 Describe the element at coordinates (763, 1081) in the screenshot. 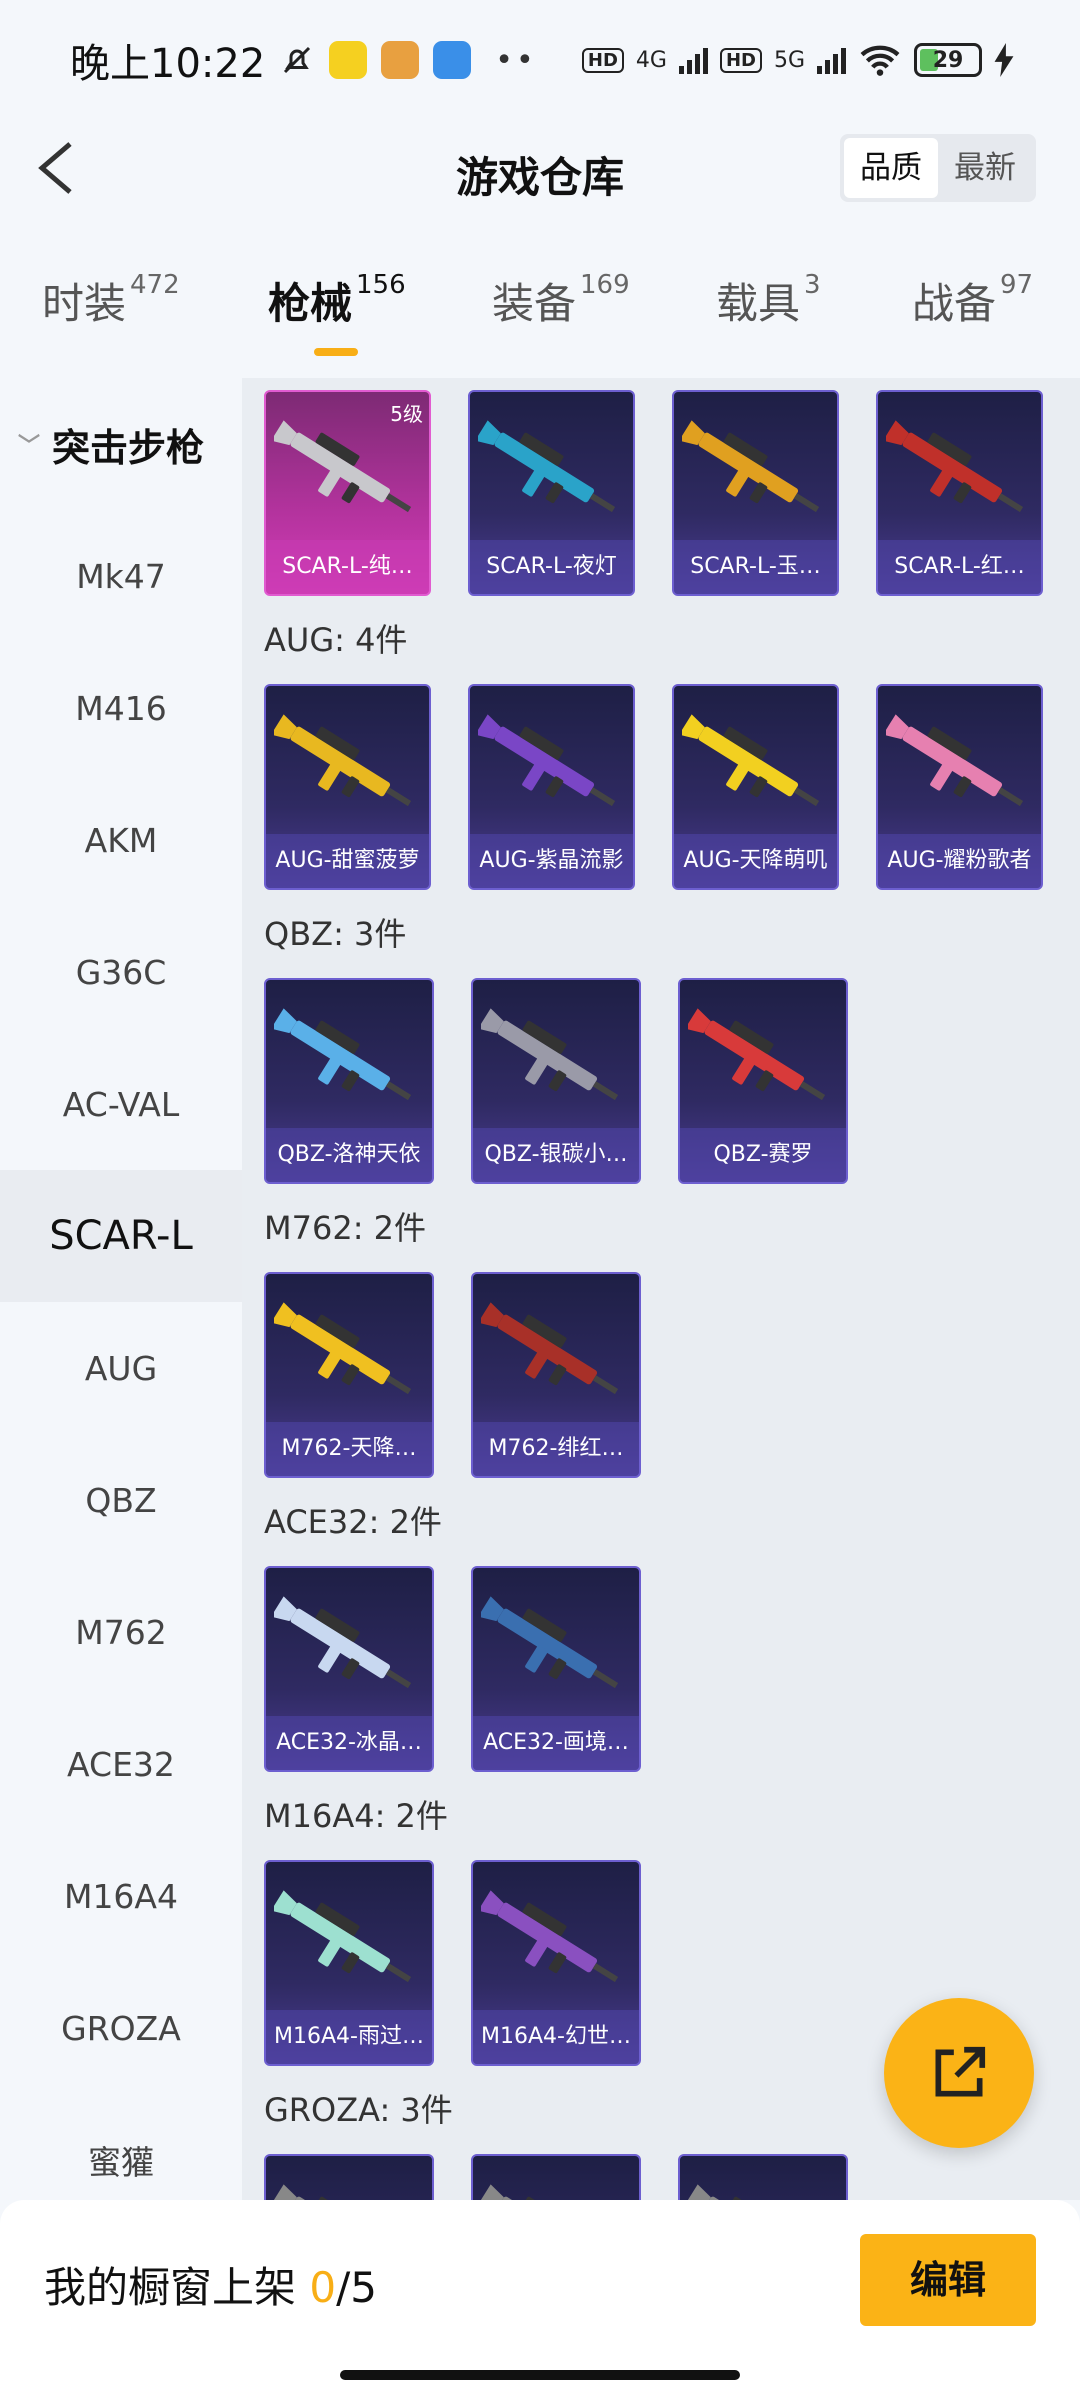

I see `weapon-card: QBZ-赛罗` at that location.